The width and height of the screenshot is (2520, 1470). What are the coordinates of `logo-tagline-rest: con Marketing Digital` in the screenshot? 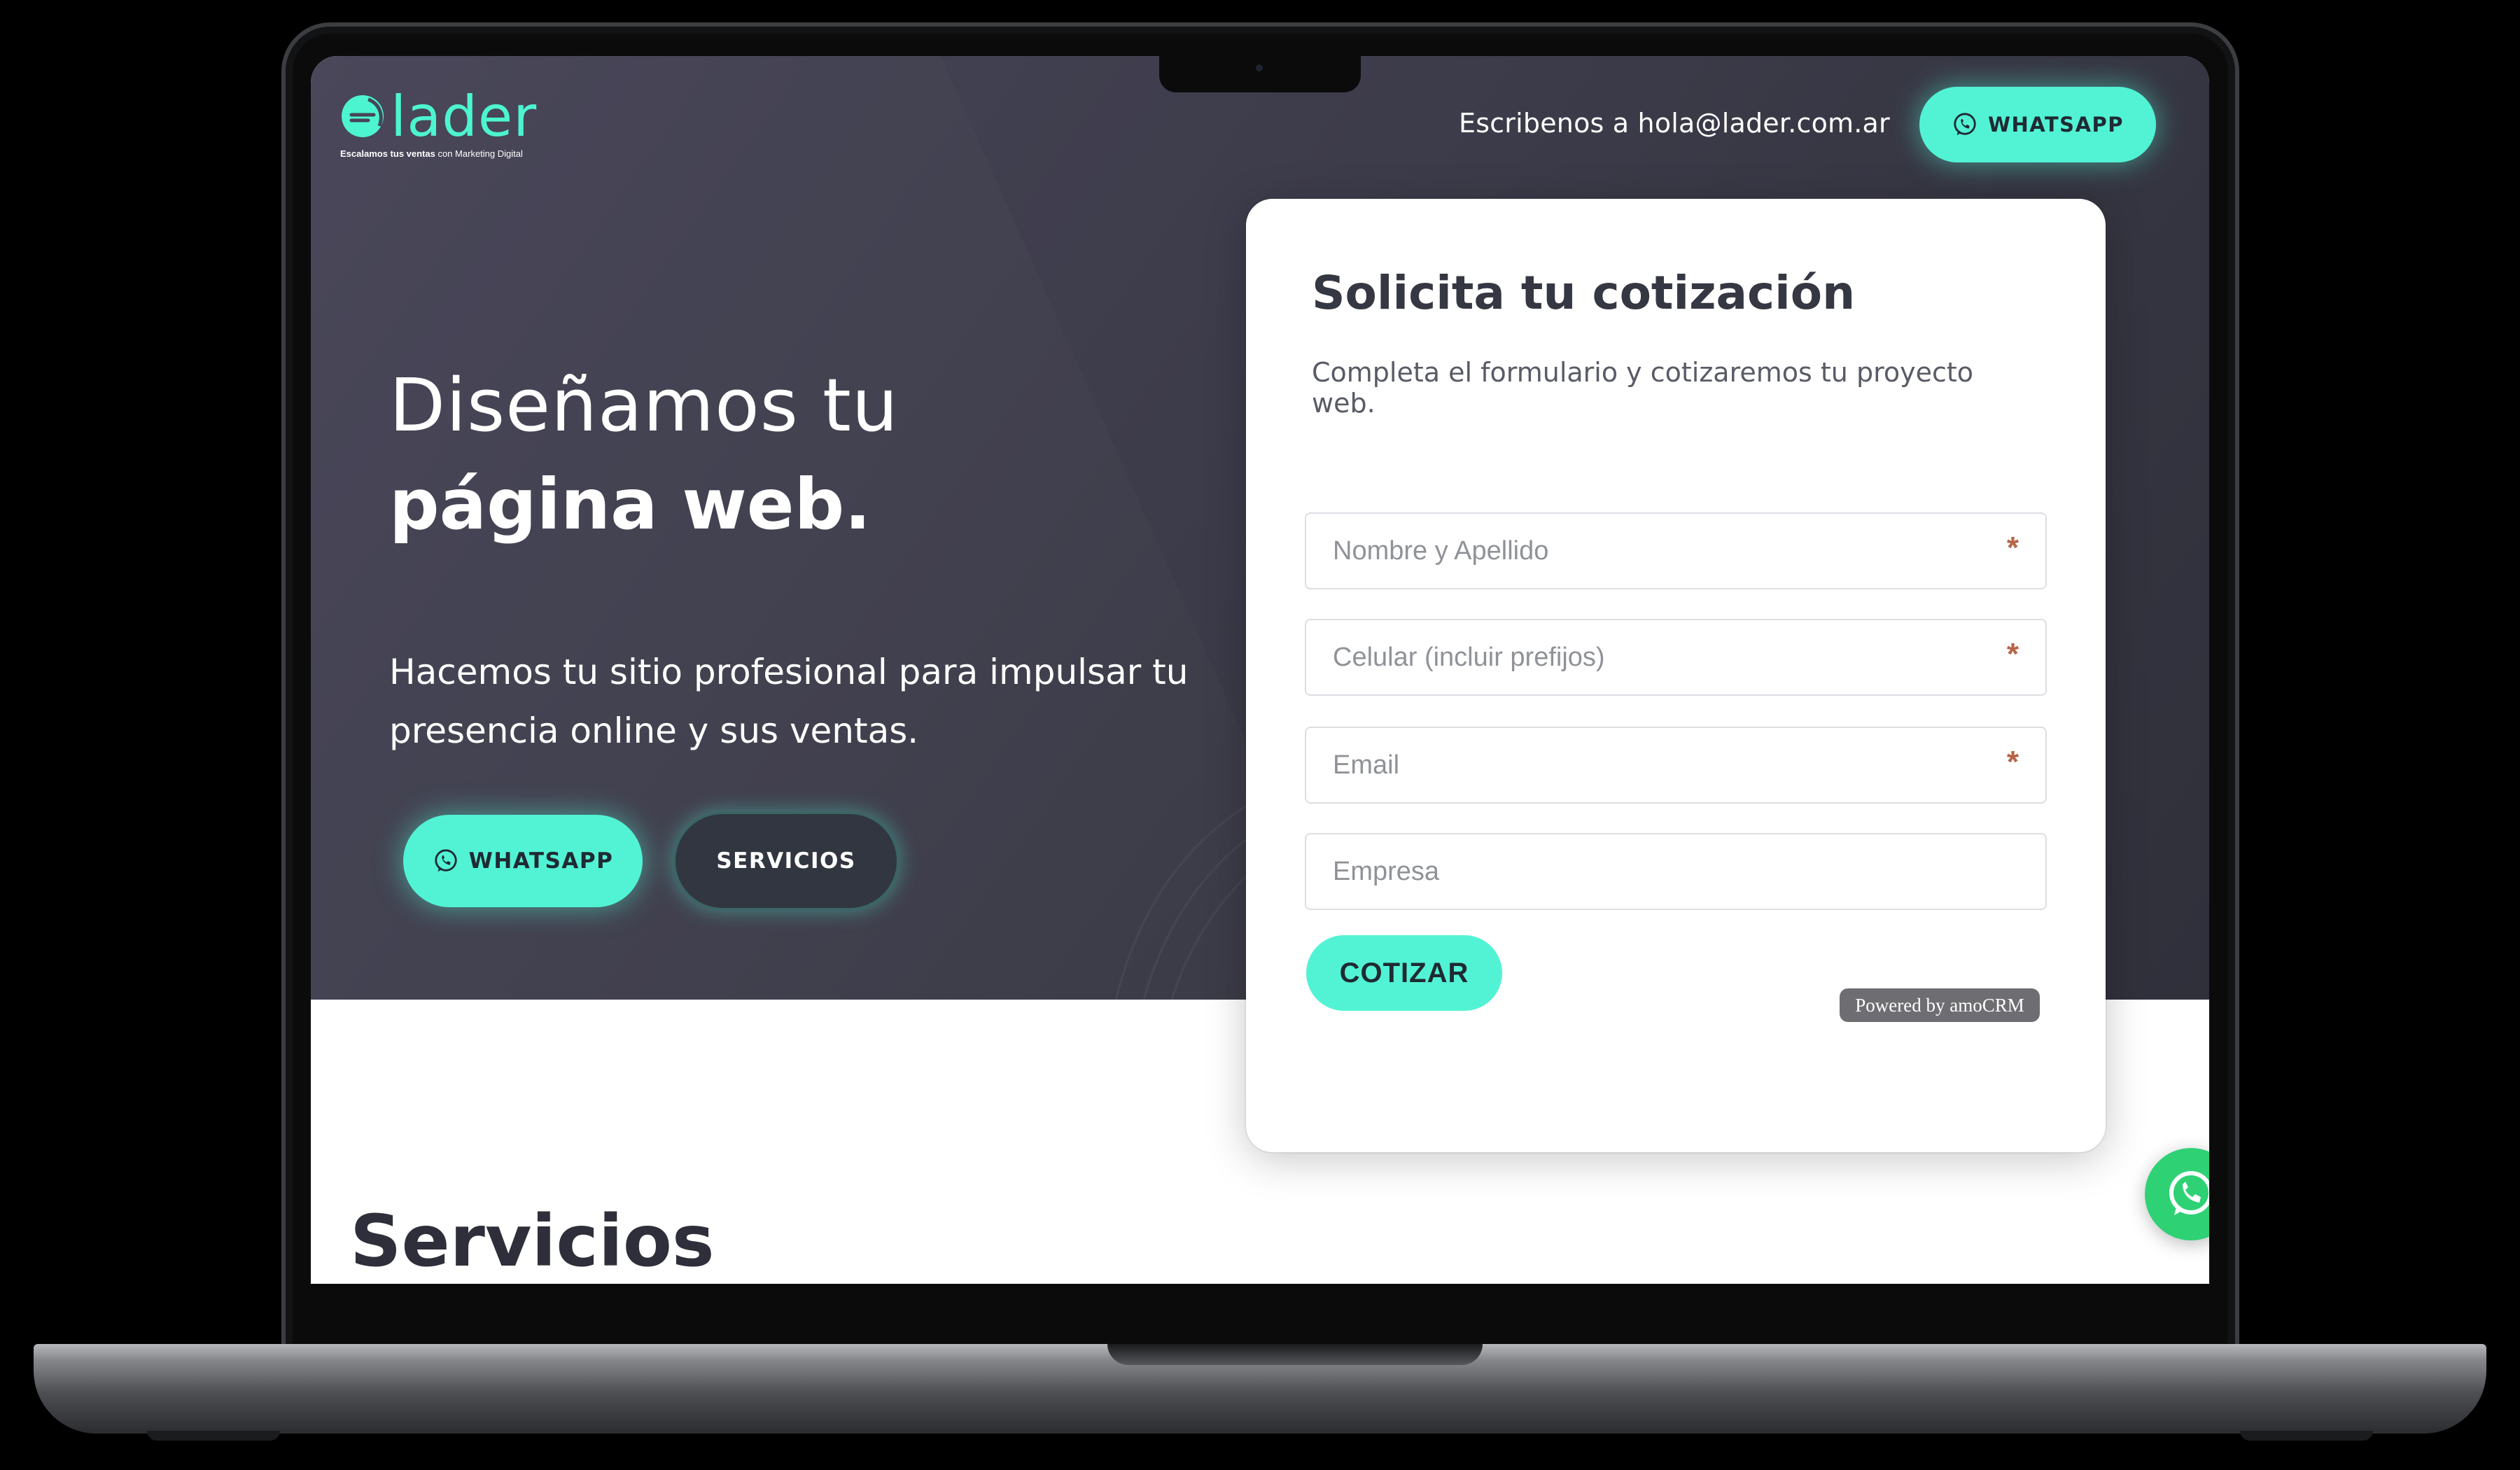 It's located at (480, 153).